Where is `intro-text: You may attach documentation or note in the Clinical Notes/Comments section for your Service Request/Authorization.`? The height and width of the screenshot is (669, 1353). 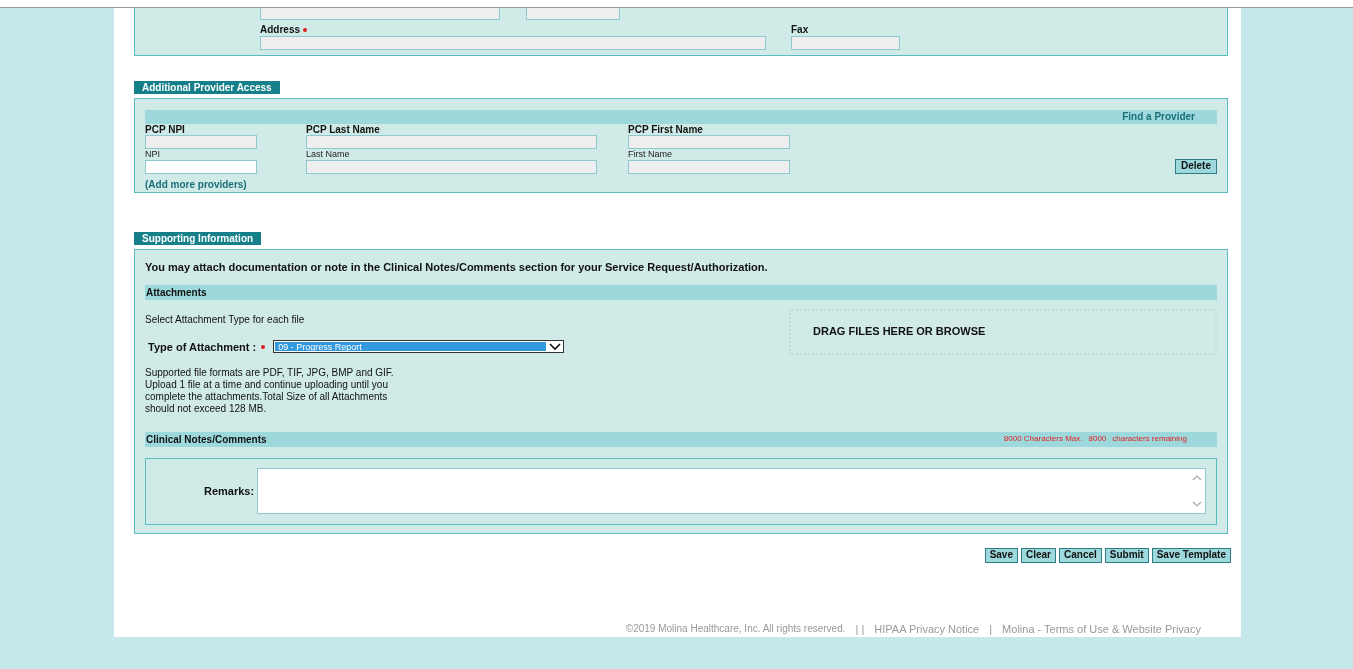
intro-text: You may attach documentation or note in the Clinical Notes/Comments section for your Service Request/Authorization. is located at coordinates (457, 267).